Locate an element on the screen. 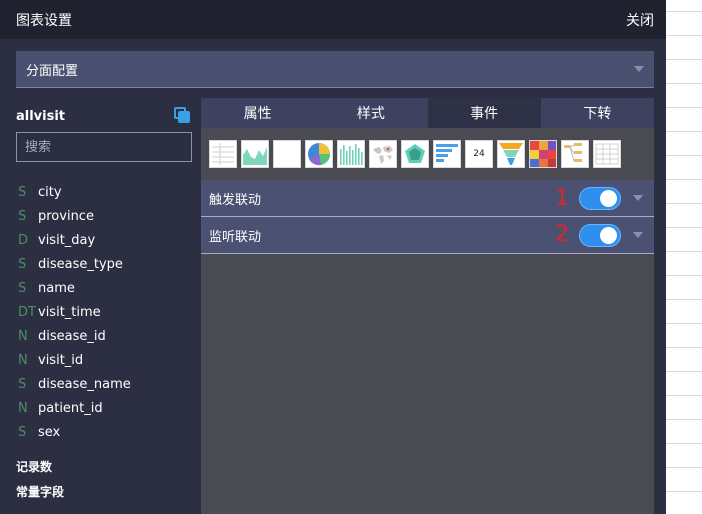 Image resolution: width=702 pixels, height=514 pixels. field-name: disease_name is located at coordinates (84, 384).